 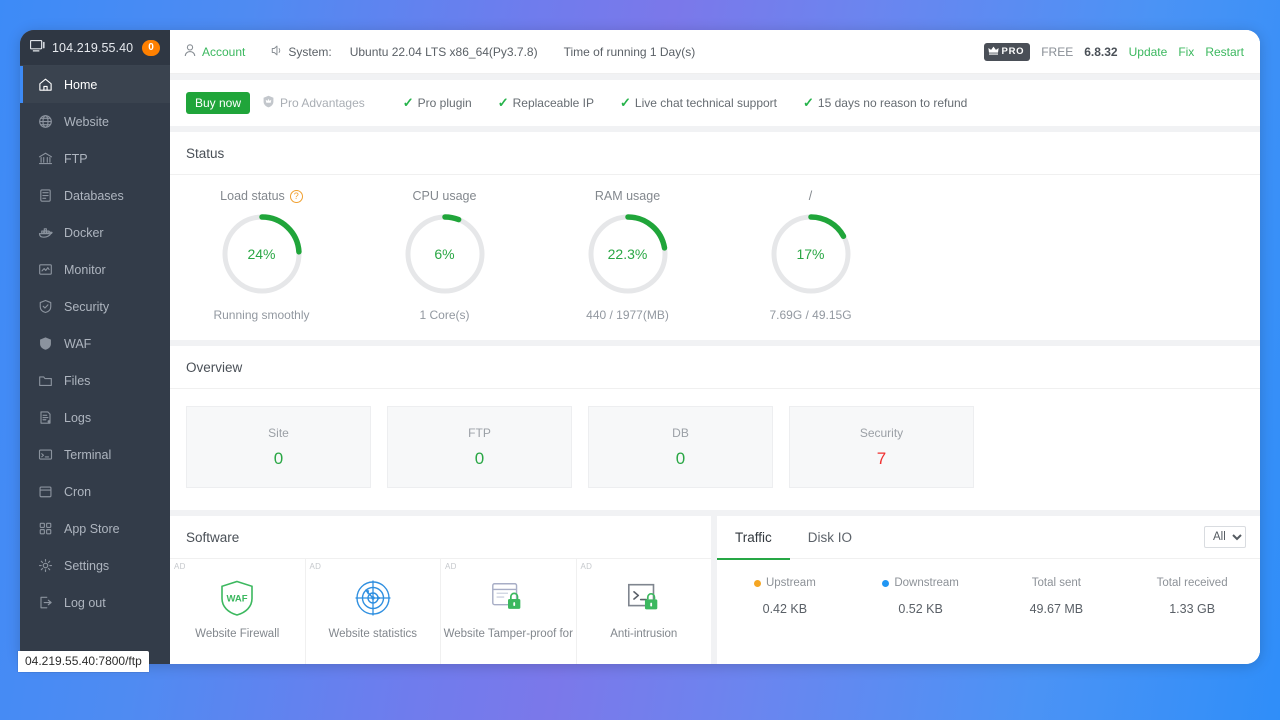 What do you see at coordinates (373, 611) in the screenshot?
I see `software-card: AD Website statistics` at bounding box center [373, 611].